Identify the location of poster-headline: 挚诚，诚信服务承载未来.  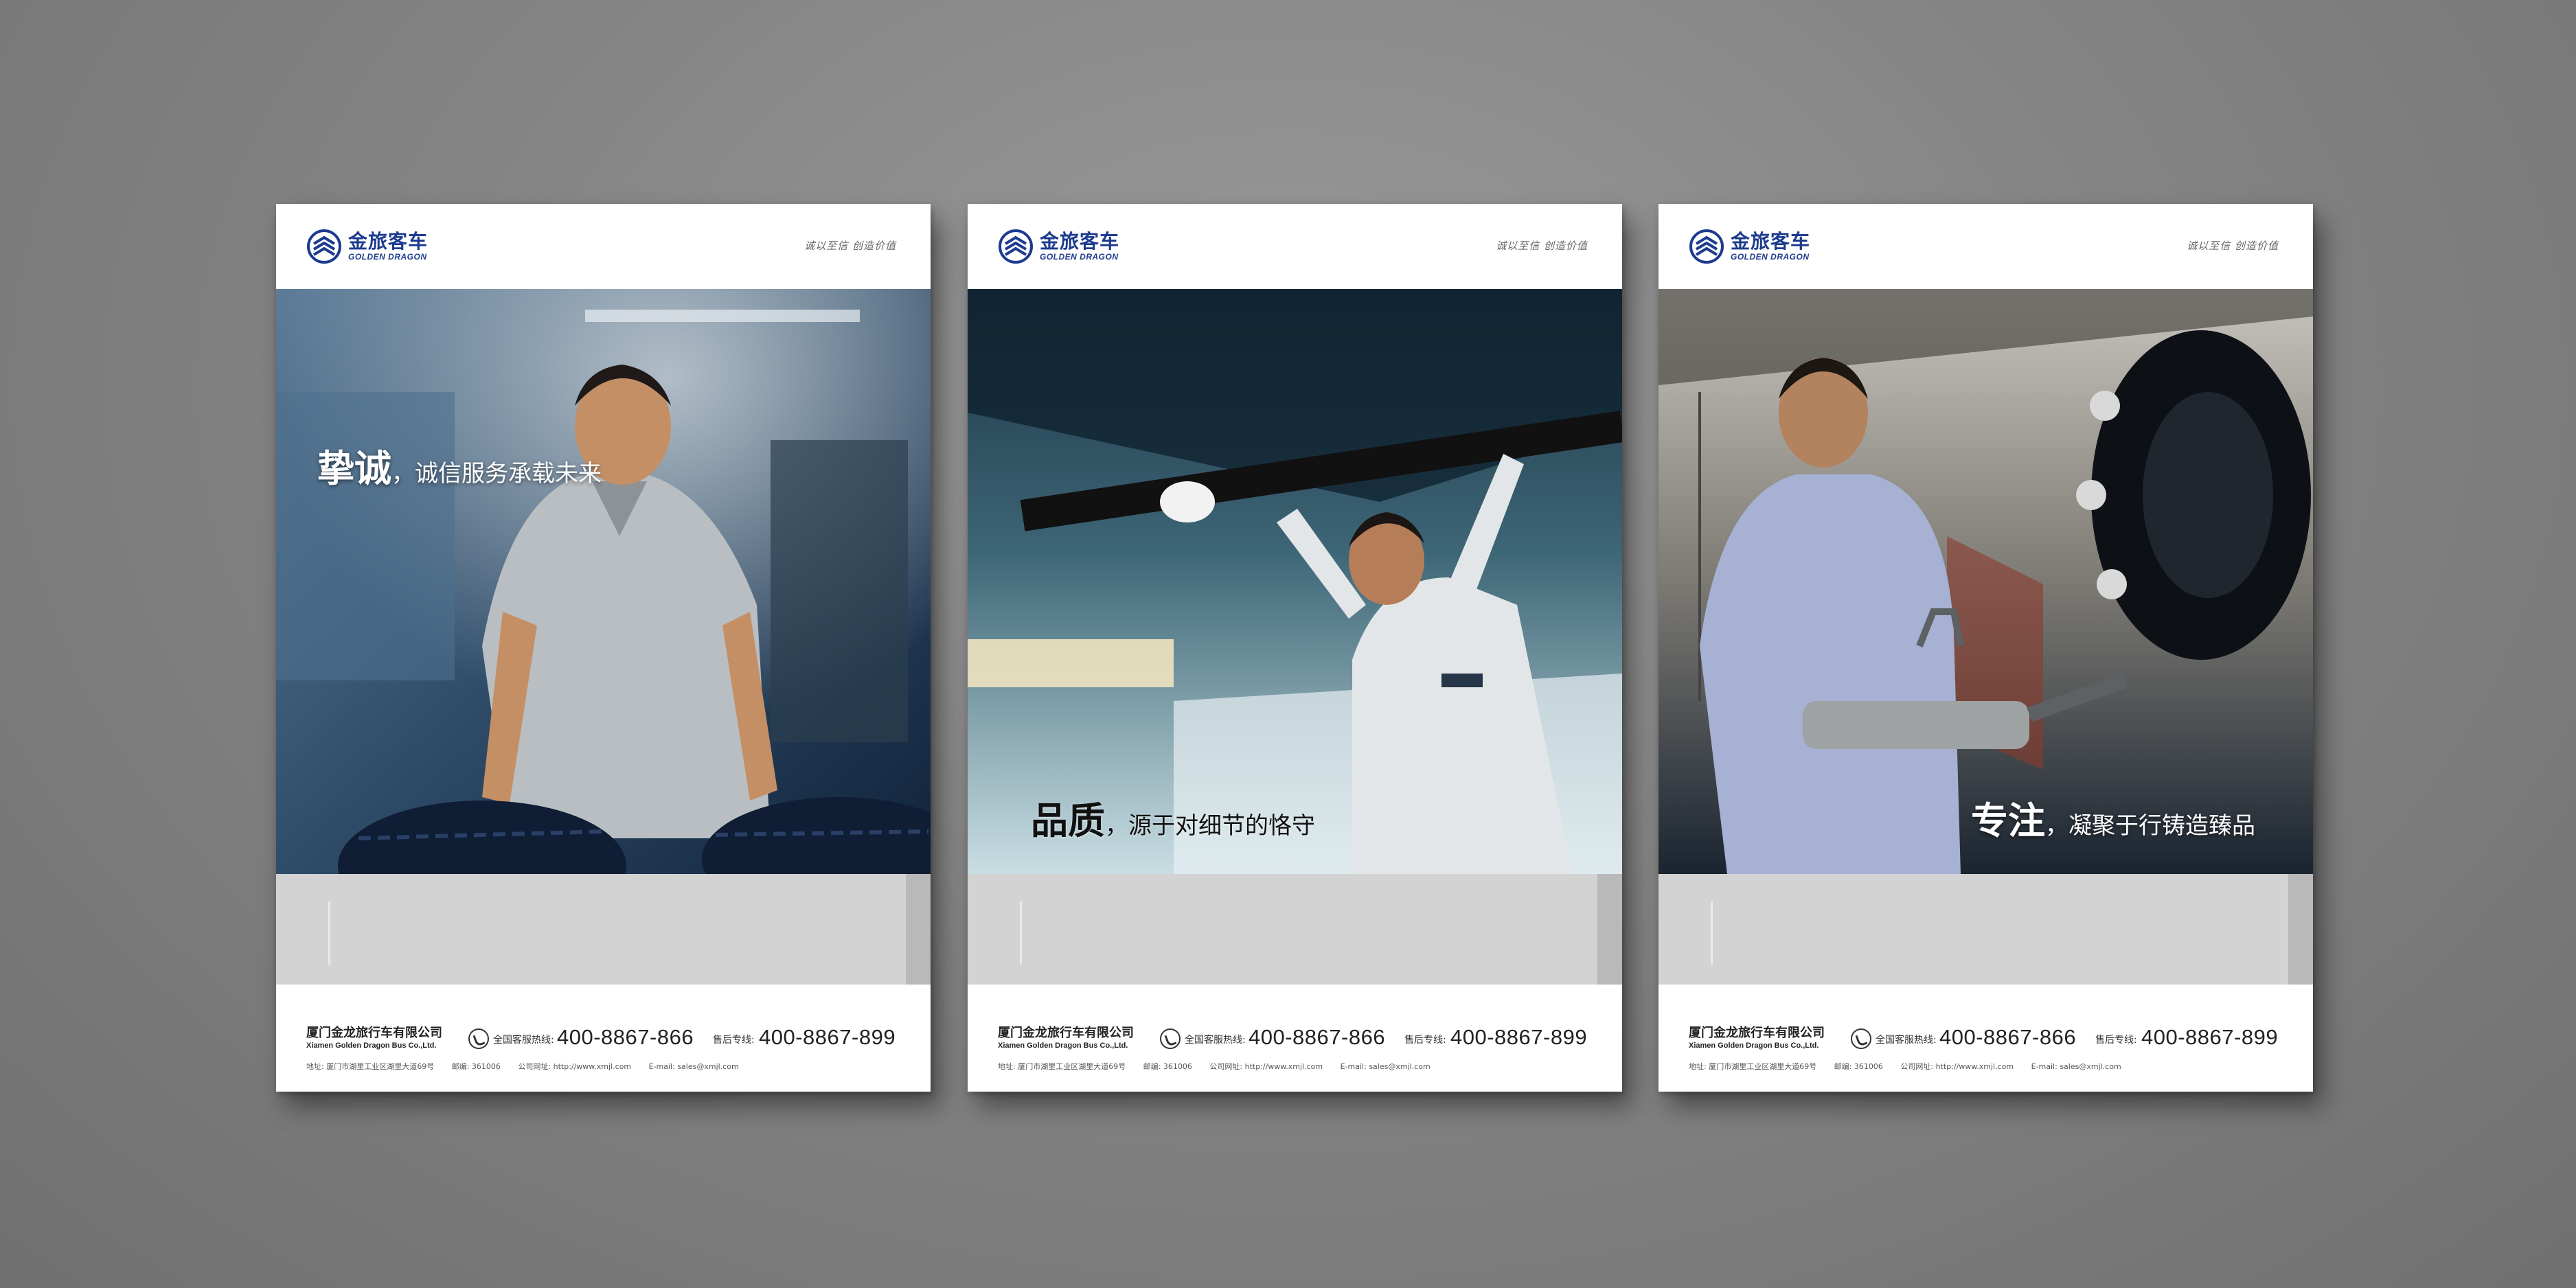
(459, 465).